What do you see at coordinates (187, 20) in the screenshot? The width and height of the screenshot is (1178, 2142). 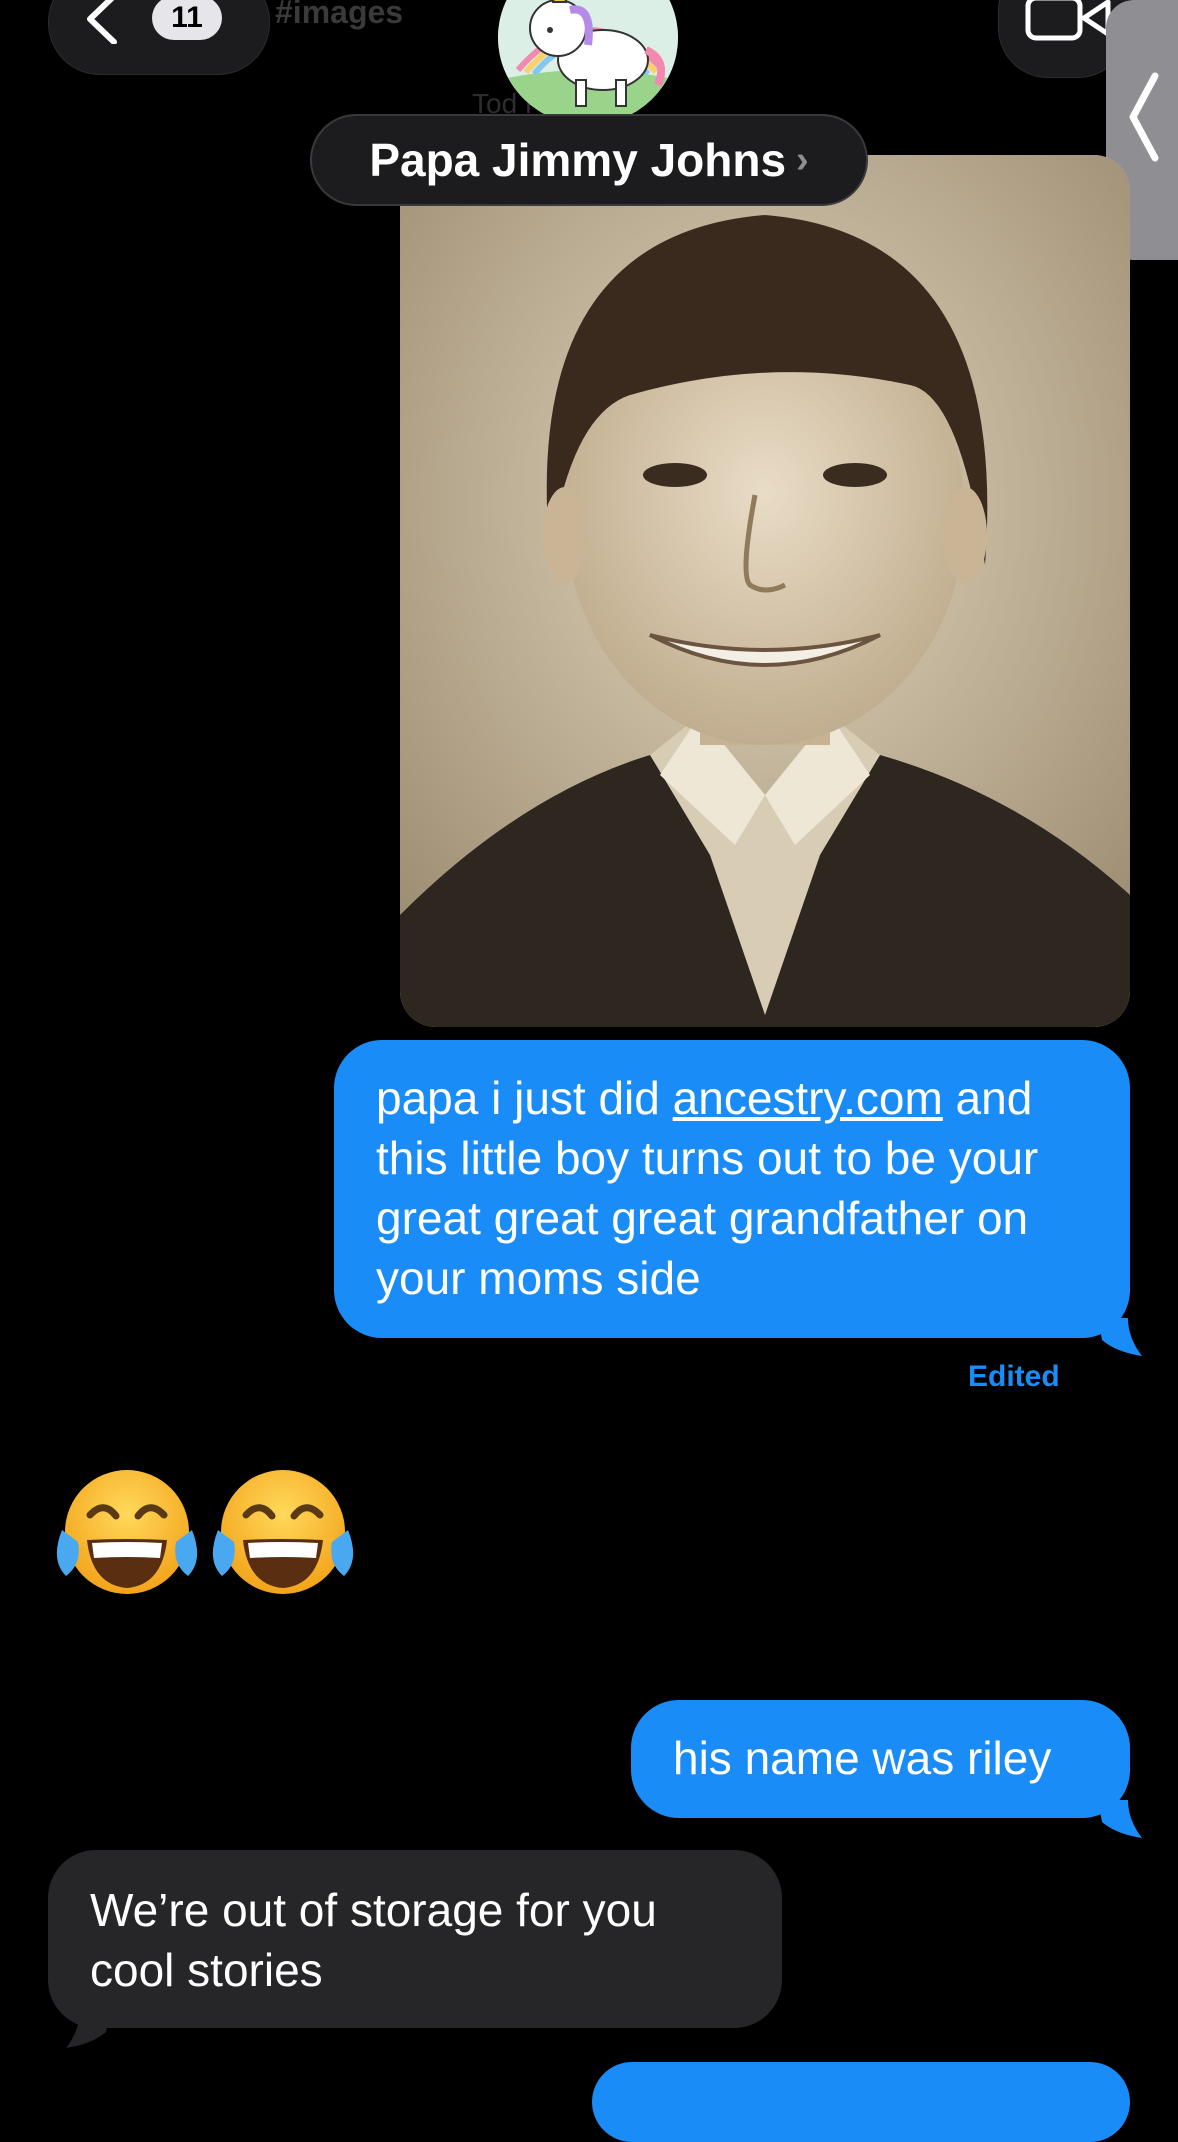 I see `unread-count-badge: 11` at bounding box center [187, 20].